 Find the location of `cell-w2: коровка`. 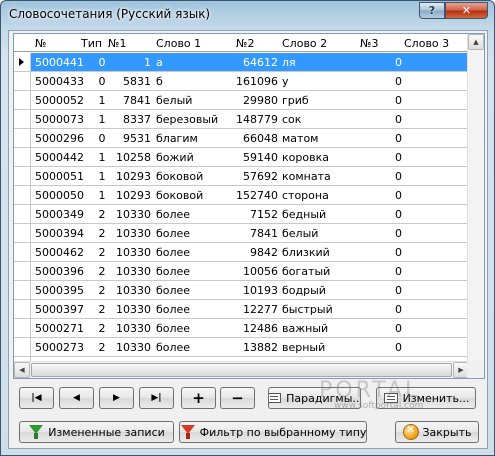

cell-w2: коровка is located at coordinates (305, 157).